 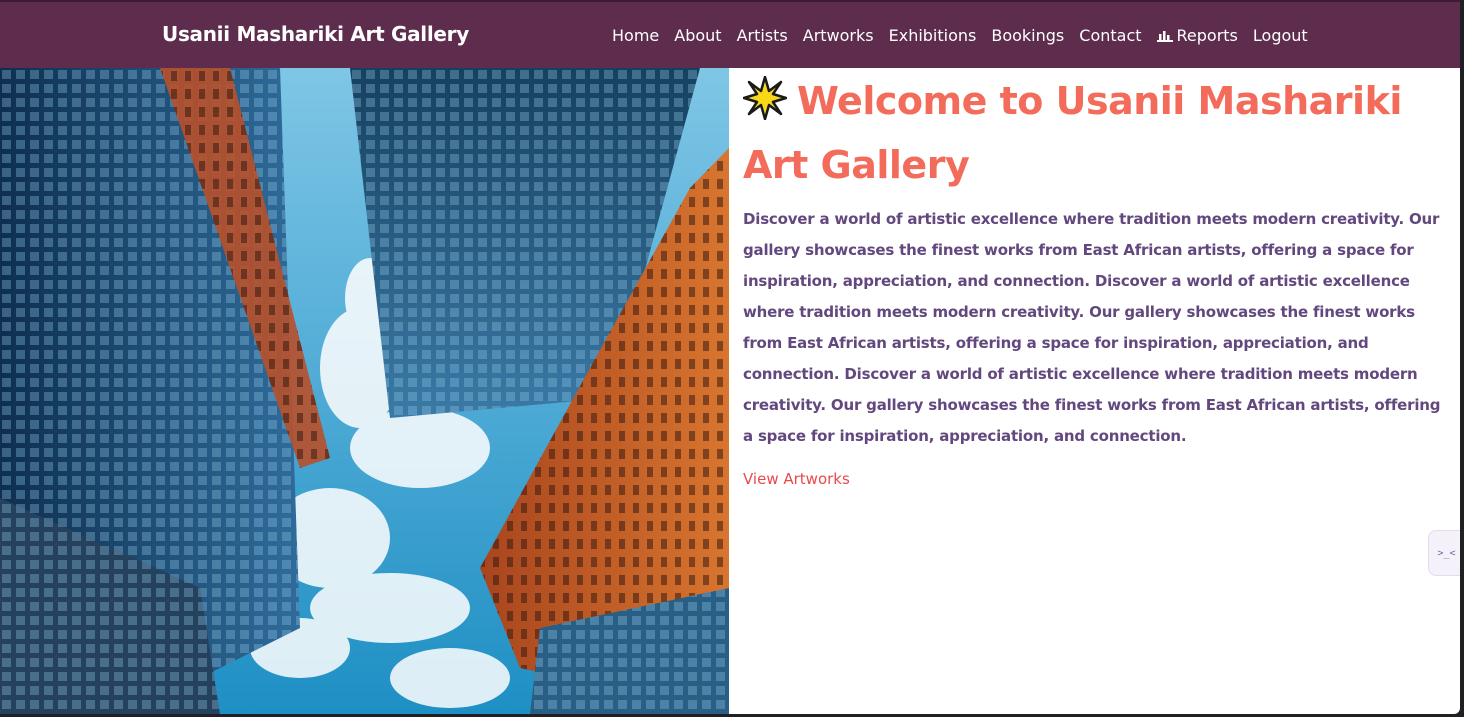 I want to click on nav-contact: Contact, so click(x=1110, y=35).